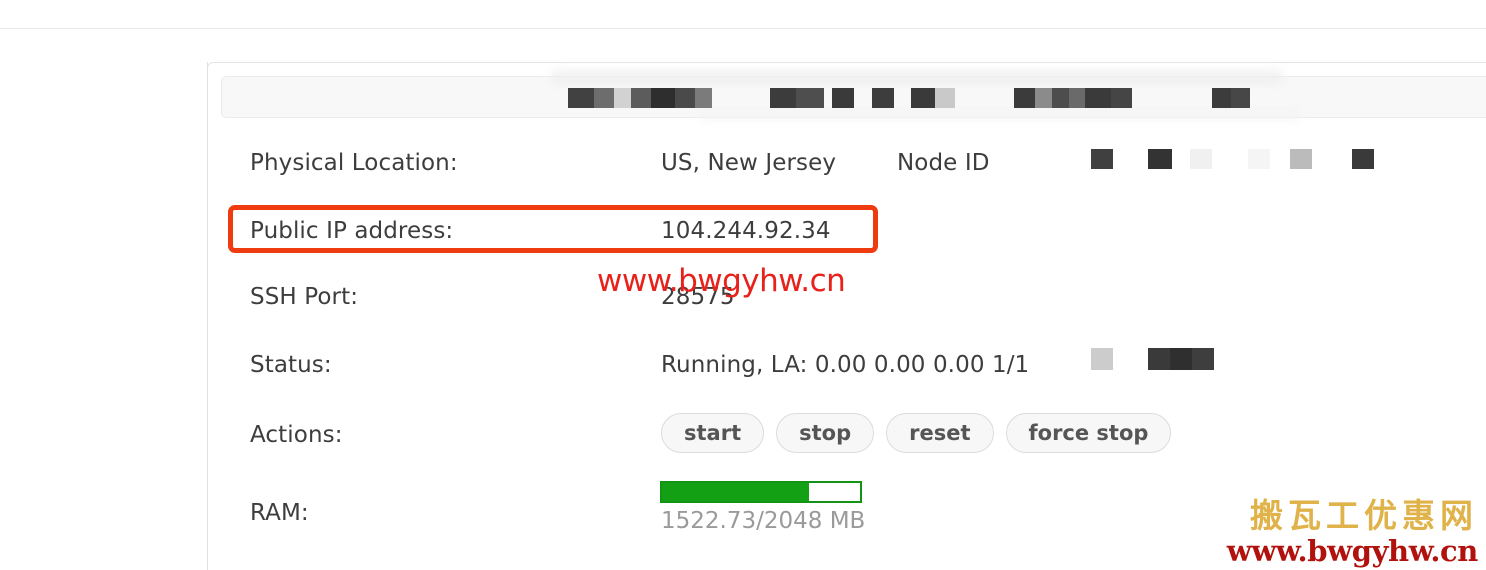  I want to click on ram-usage-fill, so click(735, 492).